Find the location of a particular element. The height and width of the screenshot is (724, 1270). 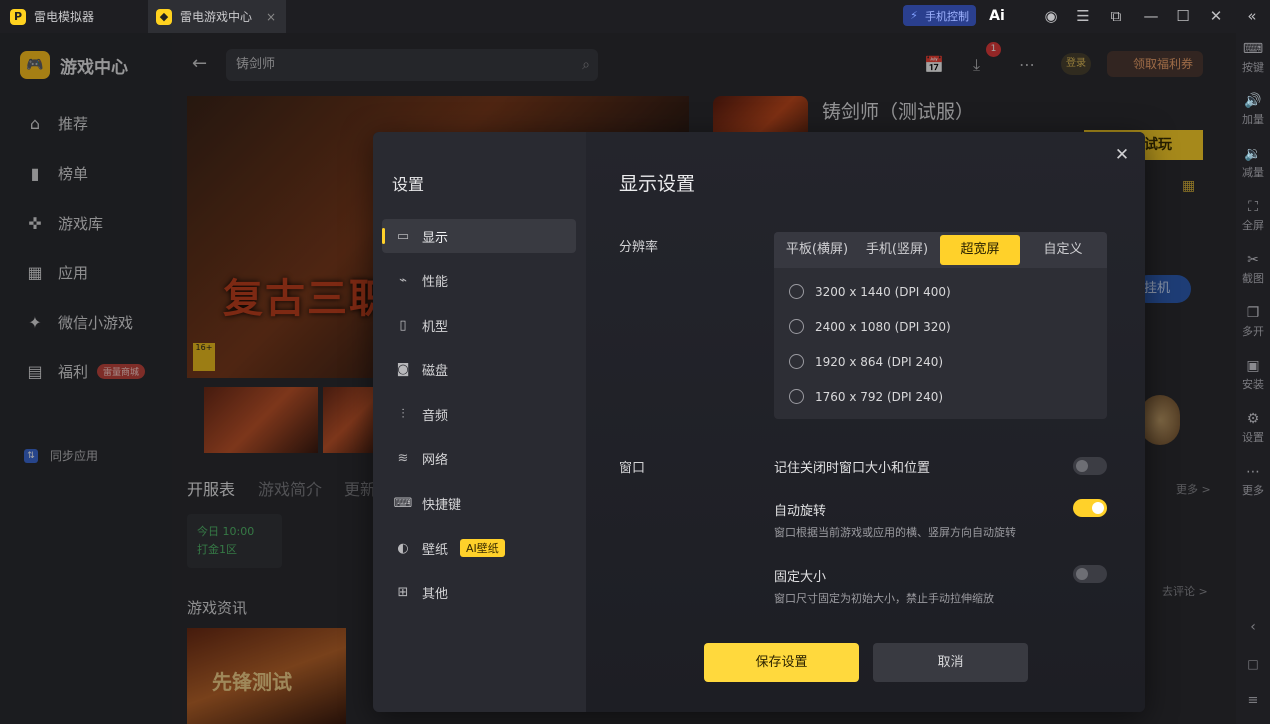

menu-wallpaper: ◐ 壁纸 AI壁纸 is located at coordinates (479, 548).